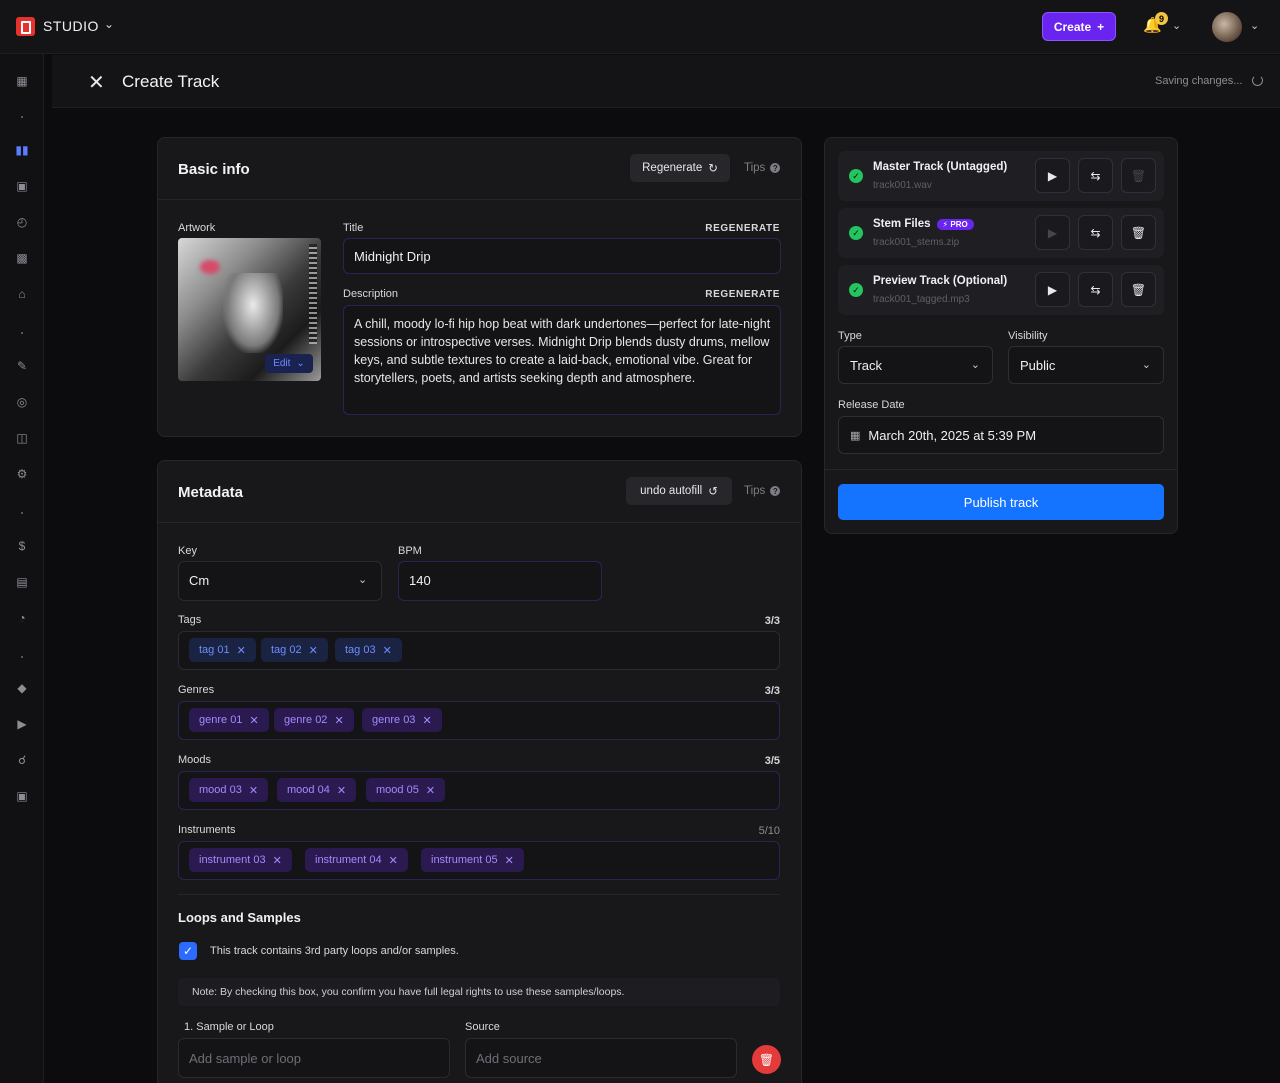  I want to click on expand-icon: ▣, so click(22, 796).